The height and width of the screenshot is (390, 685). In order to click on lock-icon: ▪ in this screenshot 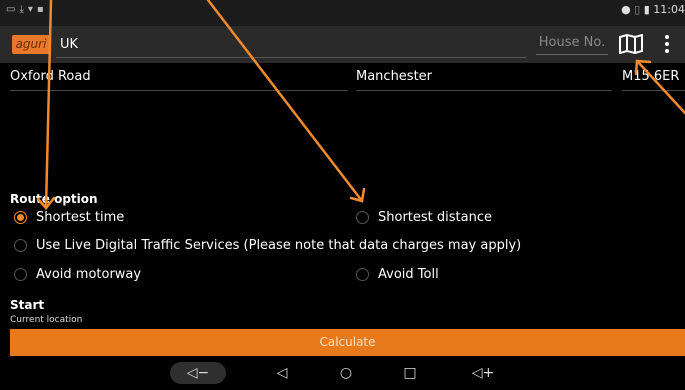, I will do `click(42, 9)`.